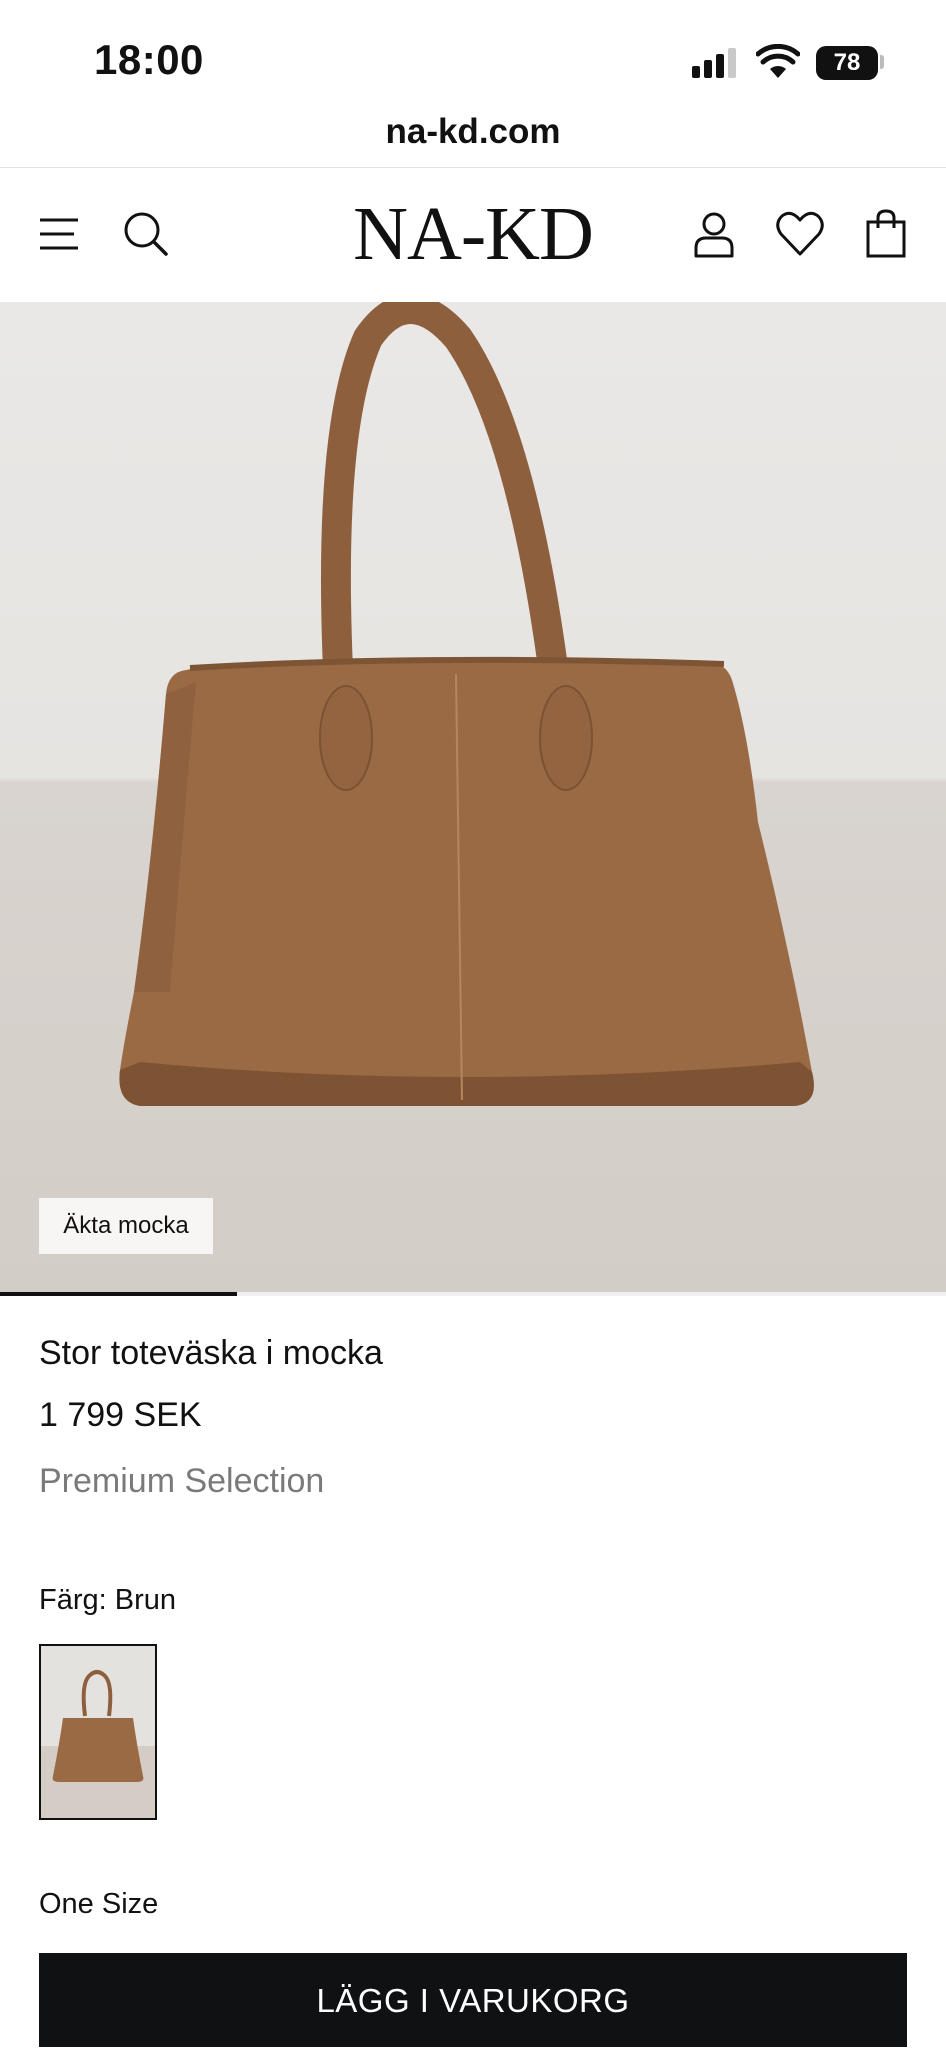 This screenshot has width=946, height=2048. What do you see at coordinates (716, 63) in the screenshot?
I see `signal-icon` at bounding box center [716, 63].